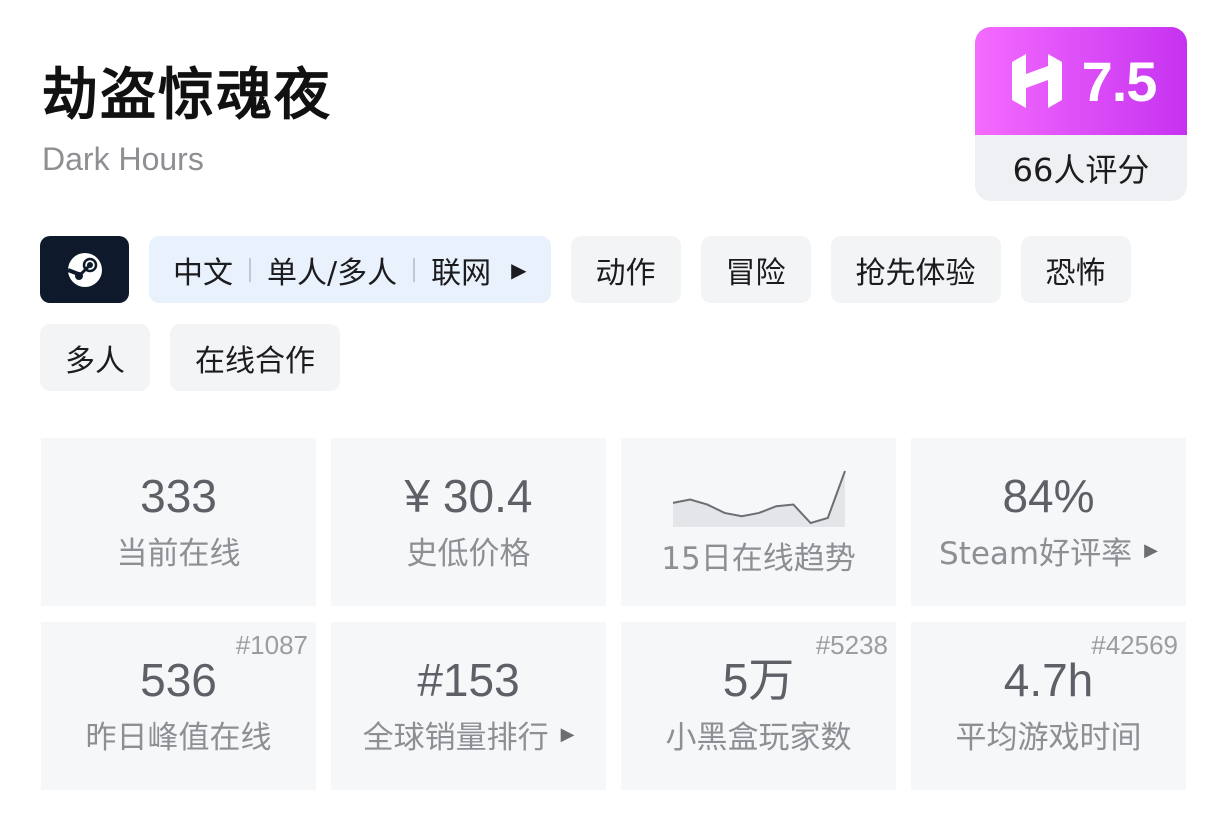 The height and width of the screenshot is (814, 1228). I want to click on stat-value: 84%, so click(1048, 496).